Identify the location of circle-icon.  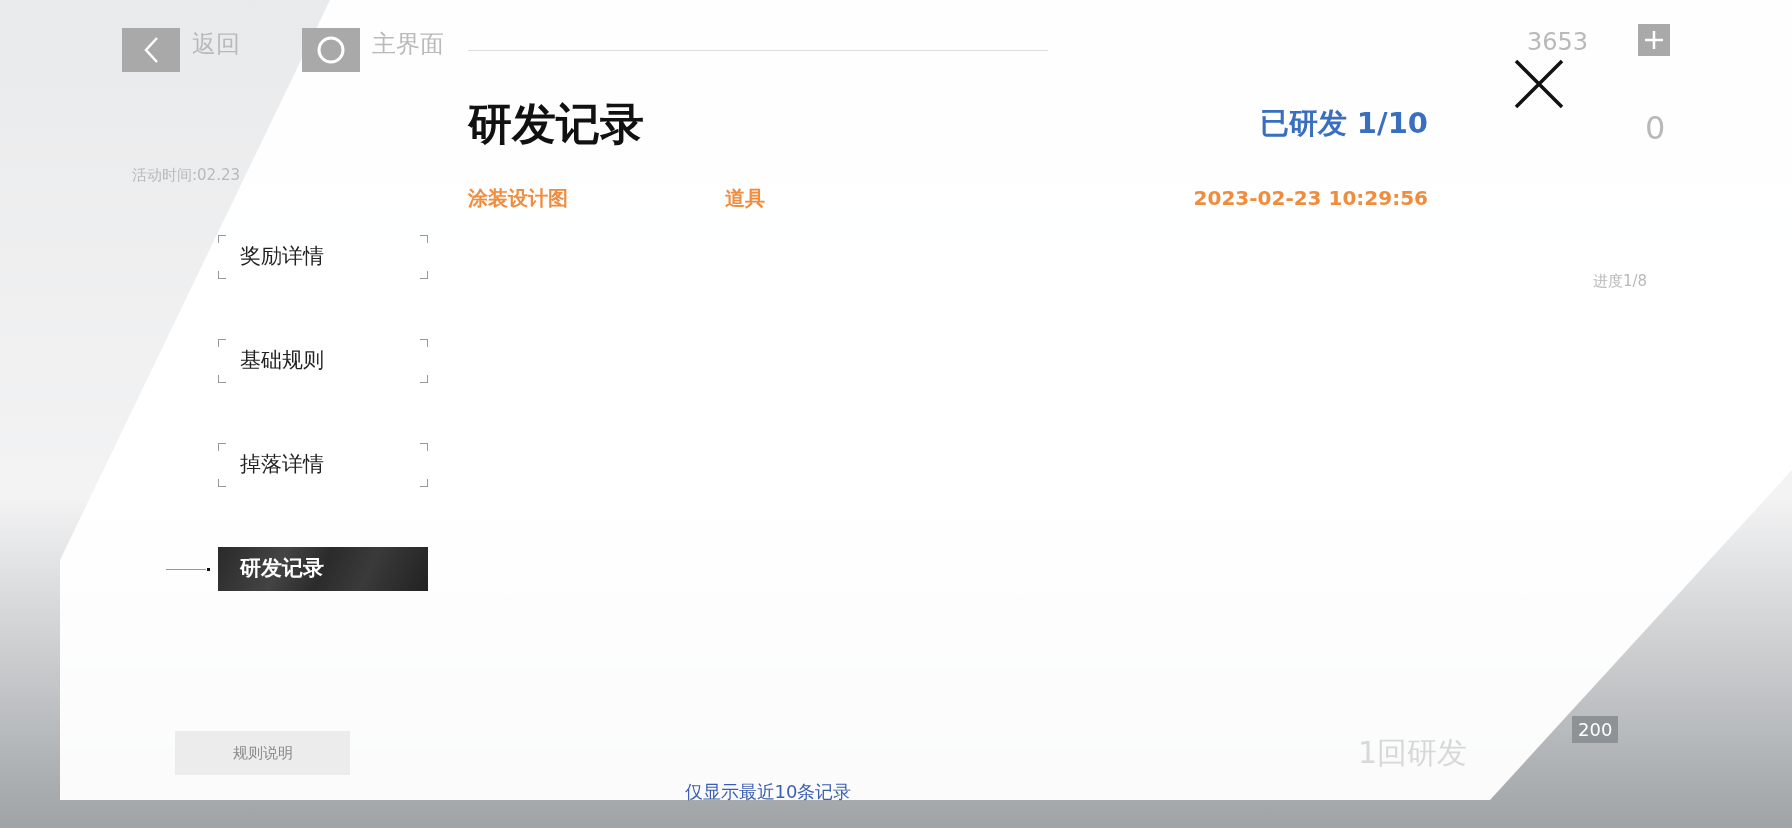
(331, 50).